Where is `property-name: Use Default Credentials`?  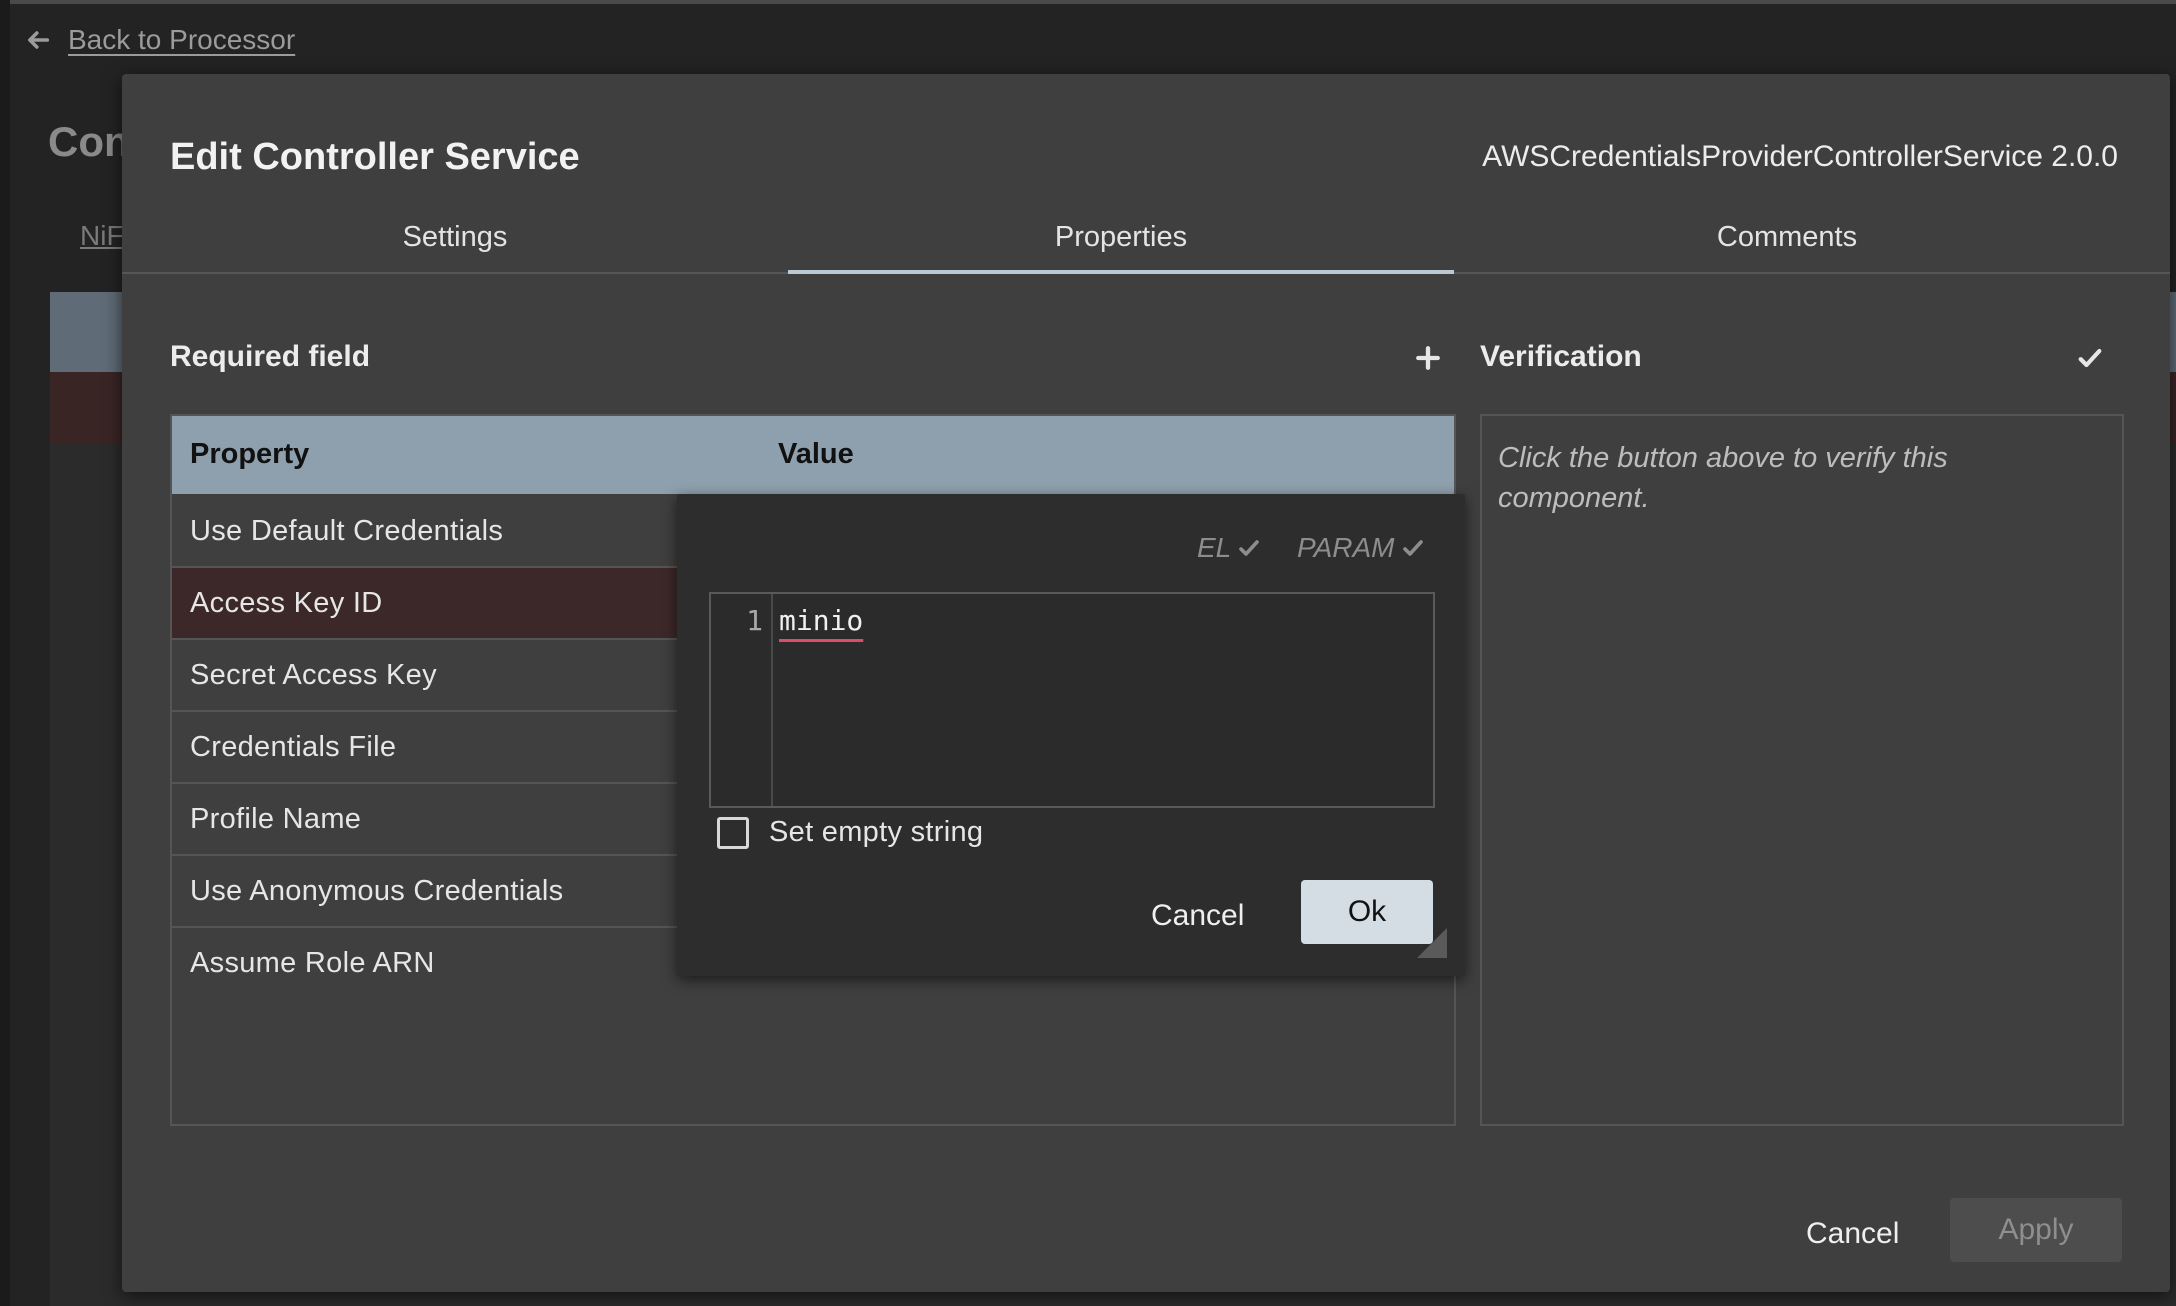
property-name: Use Default Credentials is located at coordinates (347, 530).